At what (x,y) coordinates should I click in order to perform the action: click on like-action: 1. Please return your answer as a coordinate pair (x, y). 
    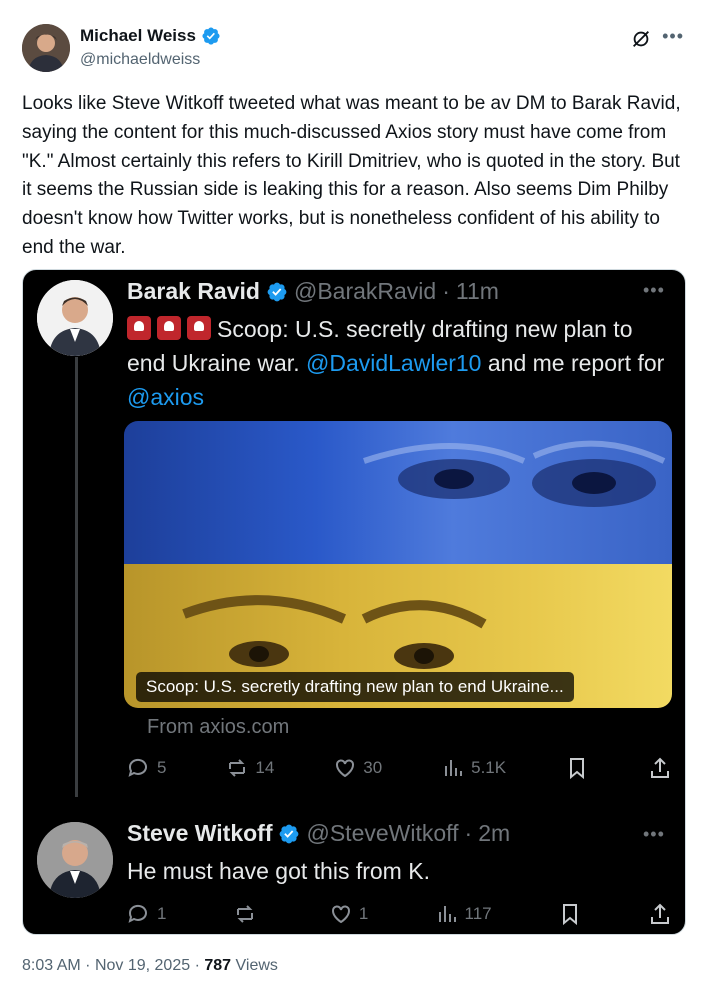
    Looking at the image, I should click on (348, 914).